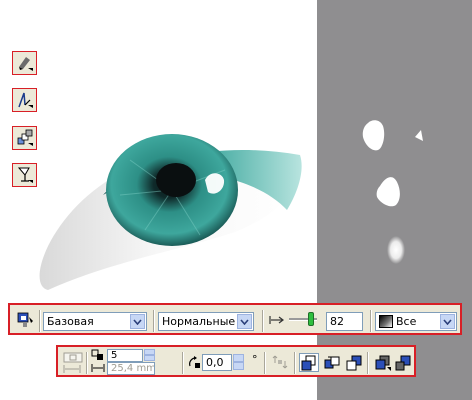 The image size is (472, 400). I want to click on arrange-front-icon, so click(309, 362).